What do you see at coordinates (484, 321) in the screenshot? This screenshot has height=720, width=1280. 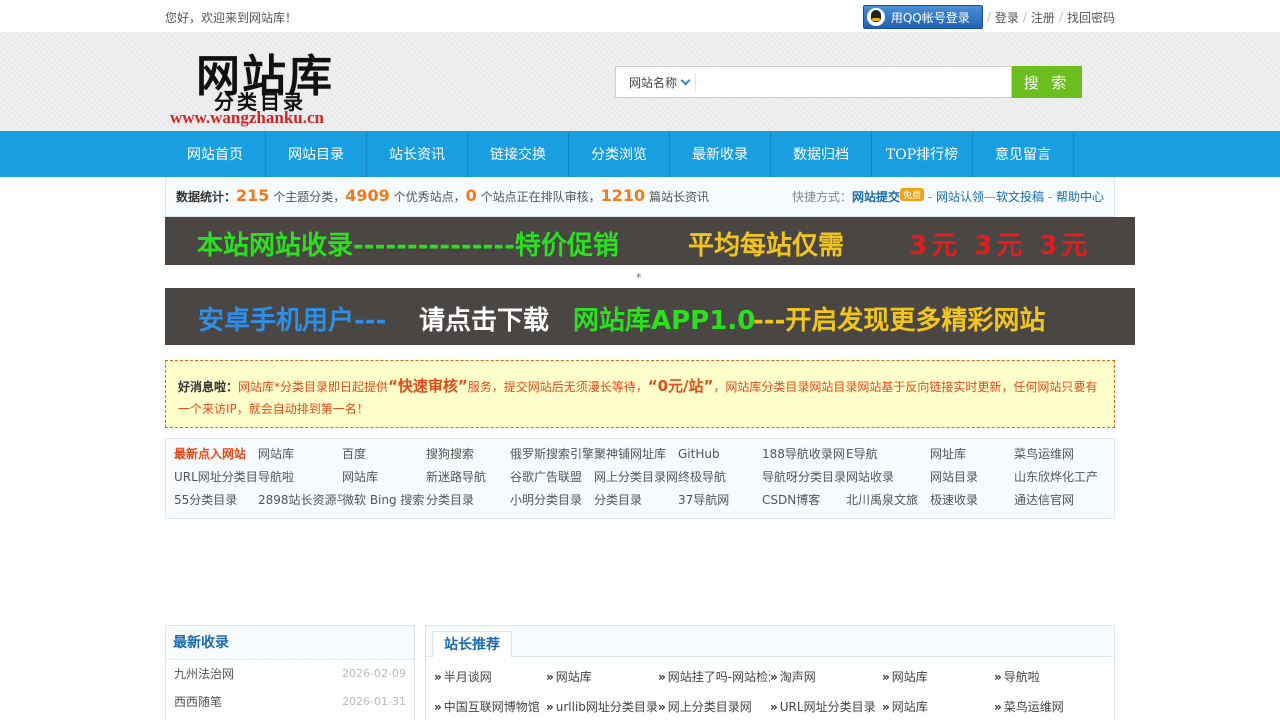 I see `banner2-b: 请点击下载` at bounding box center [484, 321].